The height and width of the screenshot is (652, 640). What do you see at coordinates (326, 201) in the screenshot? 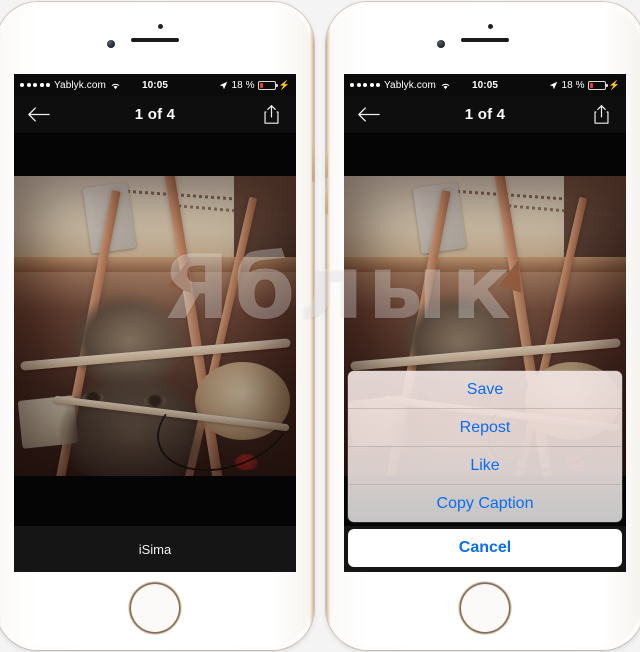
I see `volume-down-button` at bounding box center [326, 201].